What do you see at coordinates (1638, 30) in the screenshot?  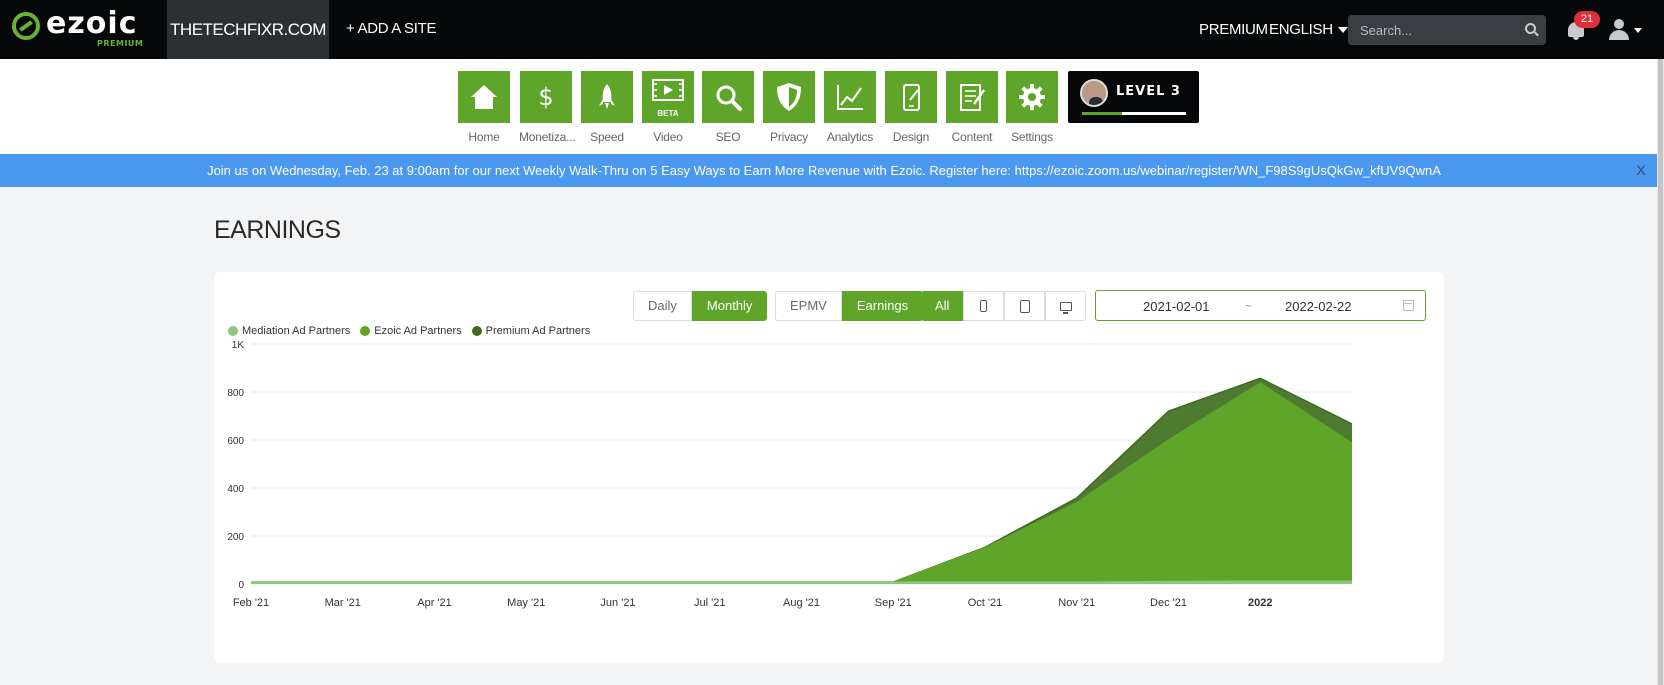 I see `user-menu-chevron-icon` at bounding box center [1638, 30].